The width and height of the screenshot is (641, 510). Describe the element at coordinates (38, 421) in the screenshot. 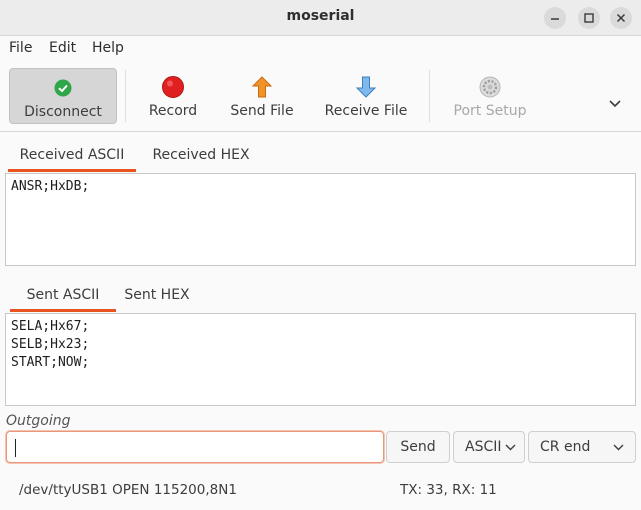

I see `outgoing-label: Outgoing` at that location.